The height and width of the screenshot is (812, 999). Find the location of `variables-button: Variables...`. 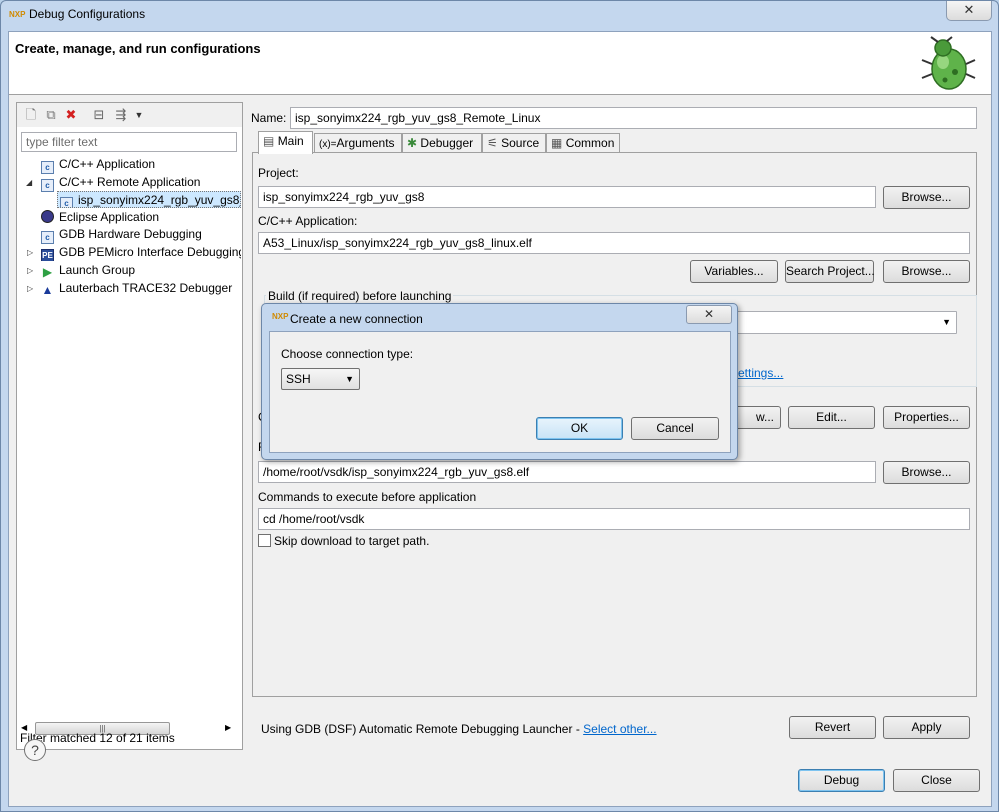

variables-button: Variables... is located at coordinates (734, 271).